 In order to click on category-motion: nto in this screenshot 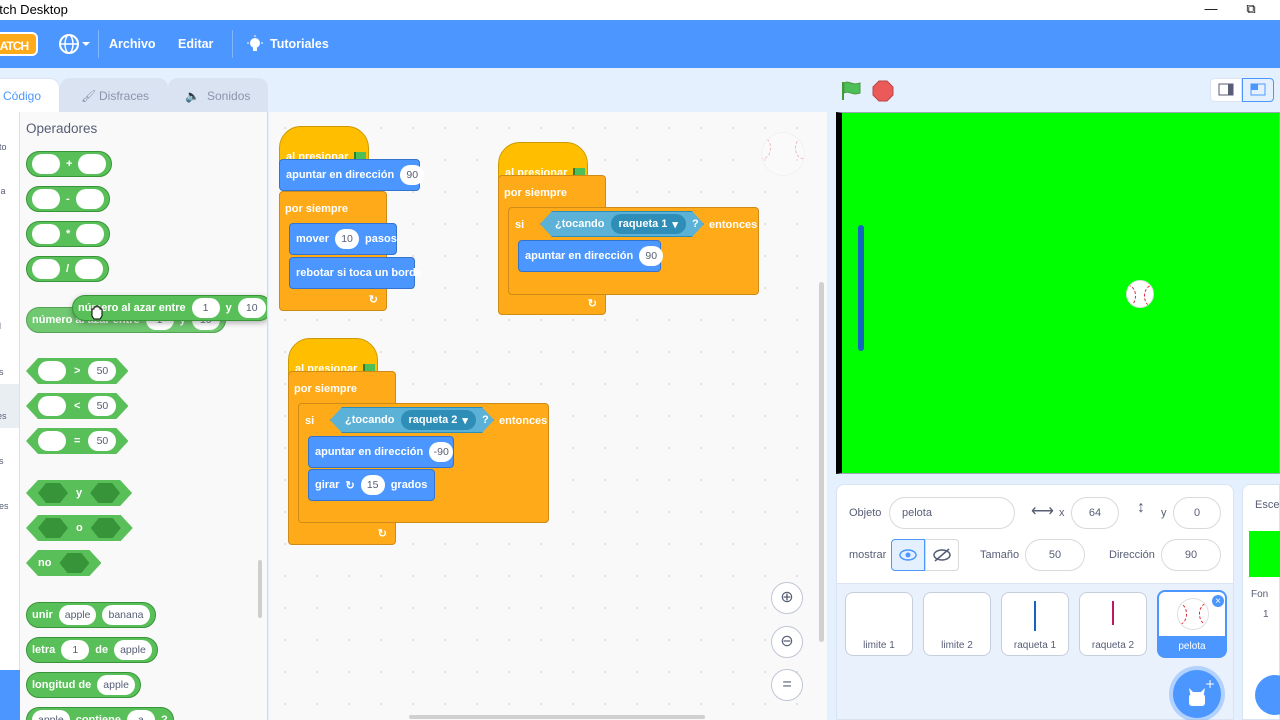, I will do `click(3, 147)`.